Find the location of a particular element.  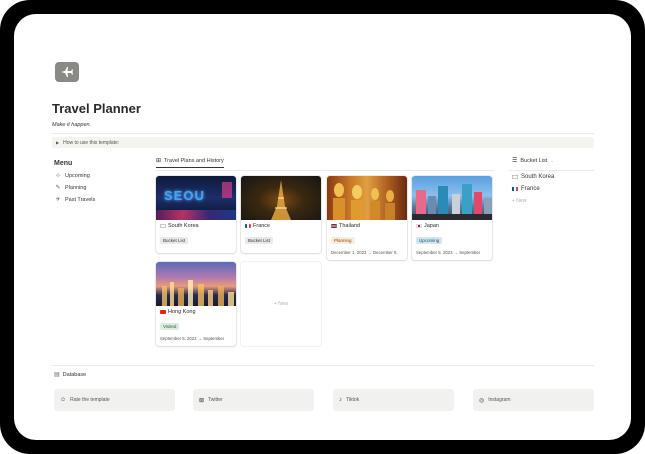

link-label: Tiktok is located at coordinates (353, 400).